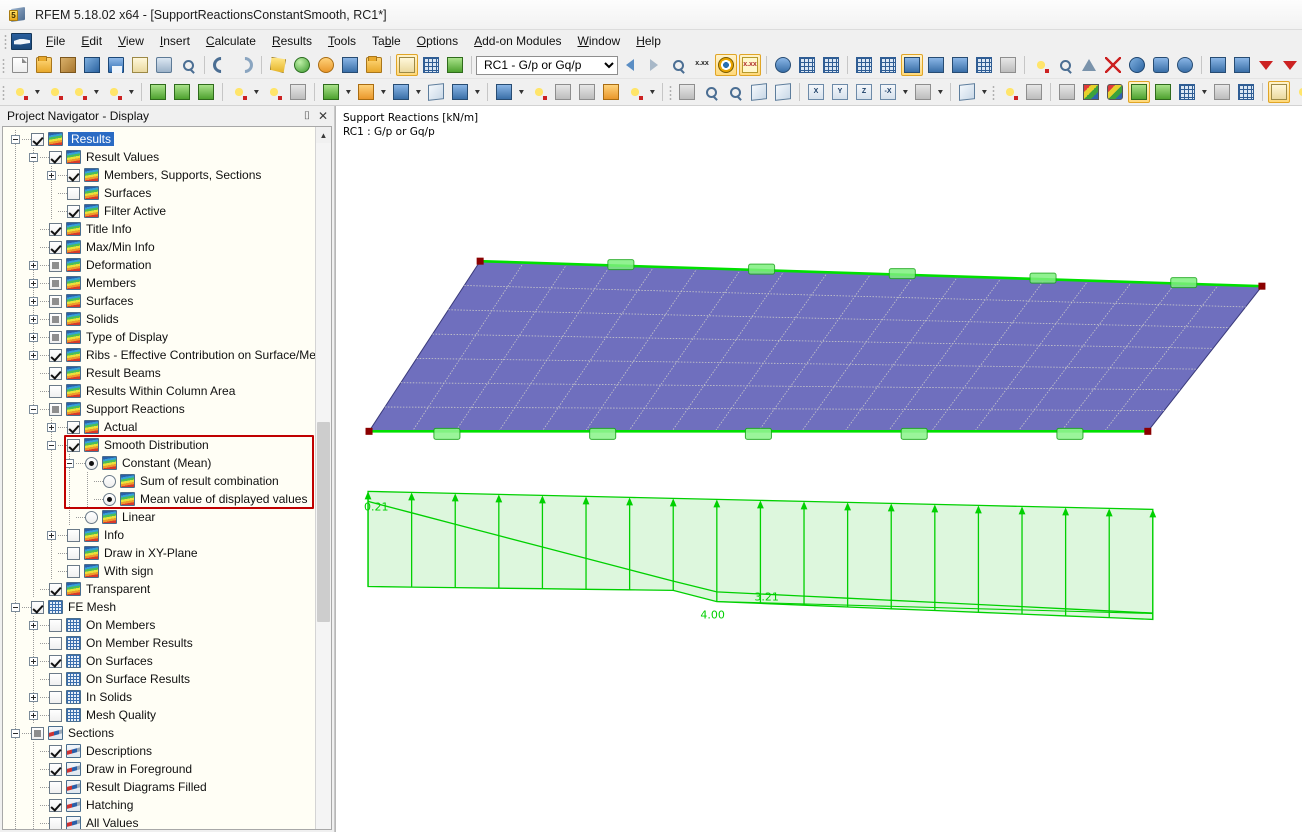  Describe the element at coordinates (239, 92) in the screenshot. I see `new-member-button` at that location.